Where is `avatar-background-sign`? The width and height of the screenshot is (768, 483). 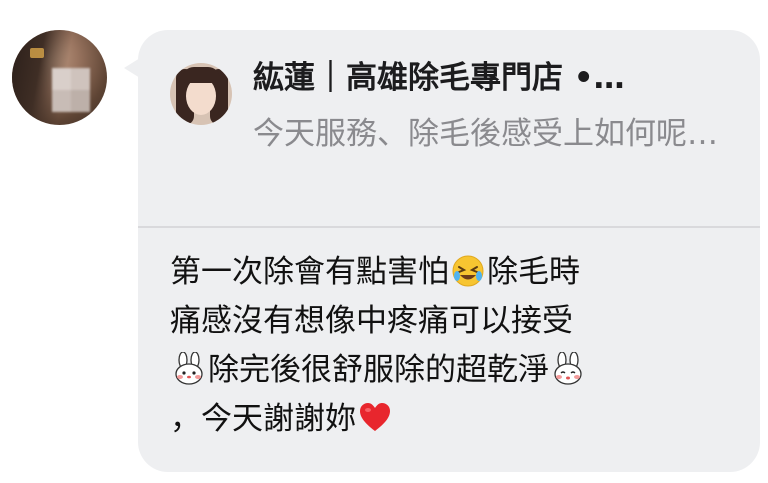
avatar-background-sign is located at coordinates (37, 53).